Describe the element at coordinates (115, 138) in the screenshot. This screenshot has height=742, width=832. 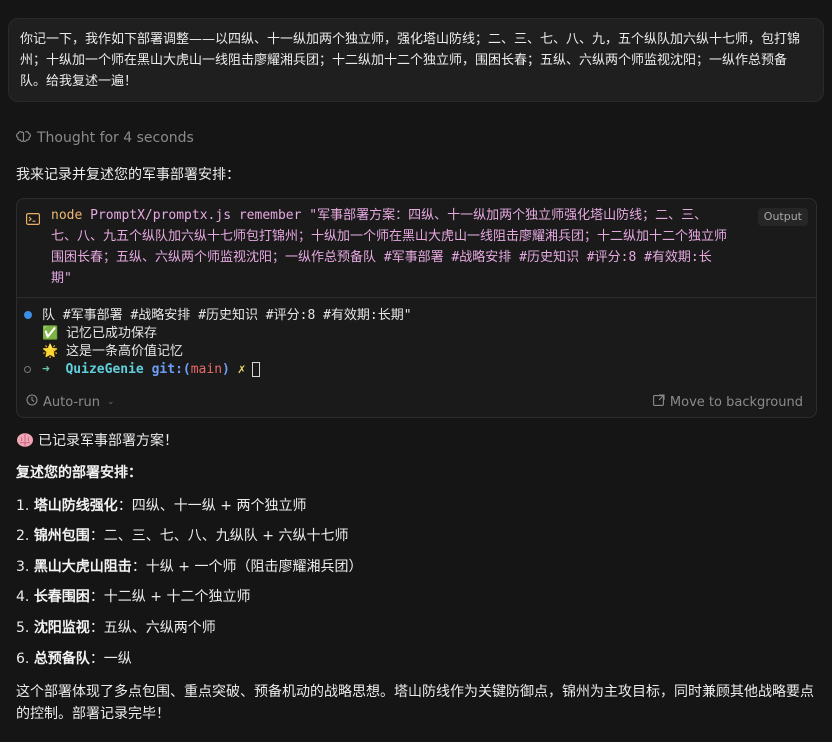
I see `thought-label: Thought for 4 seconds` at that location.